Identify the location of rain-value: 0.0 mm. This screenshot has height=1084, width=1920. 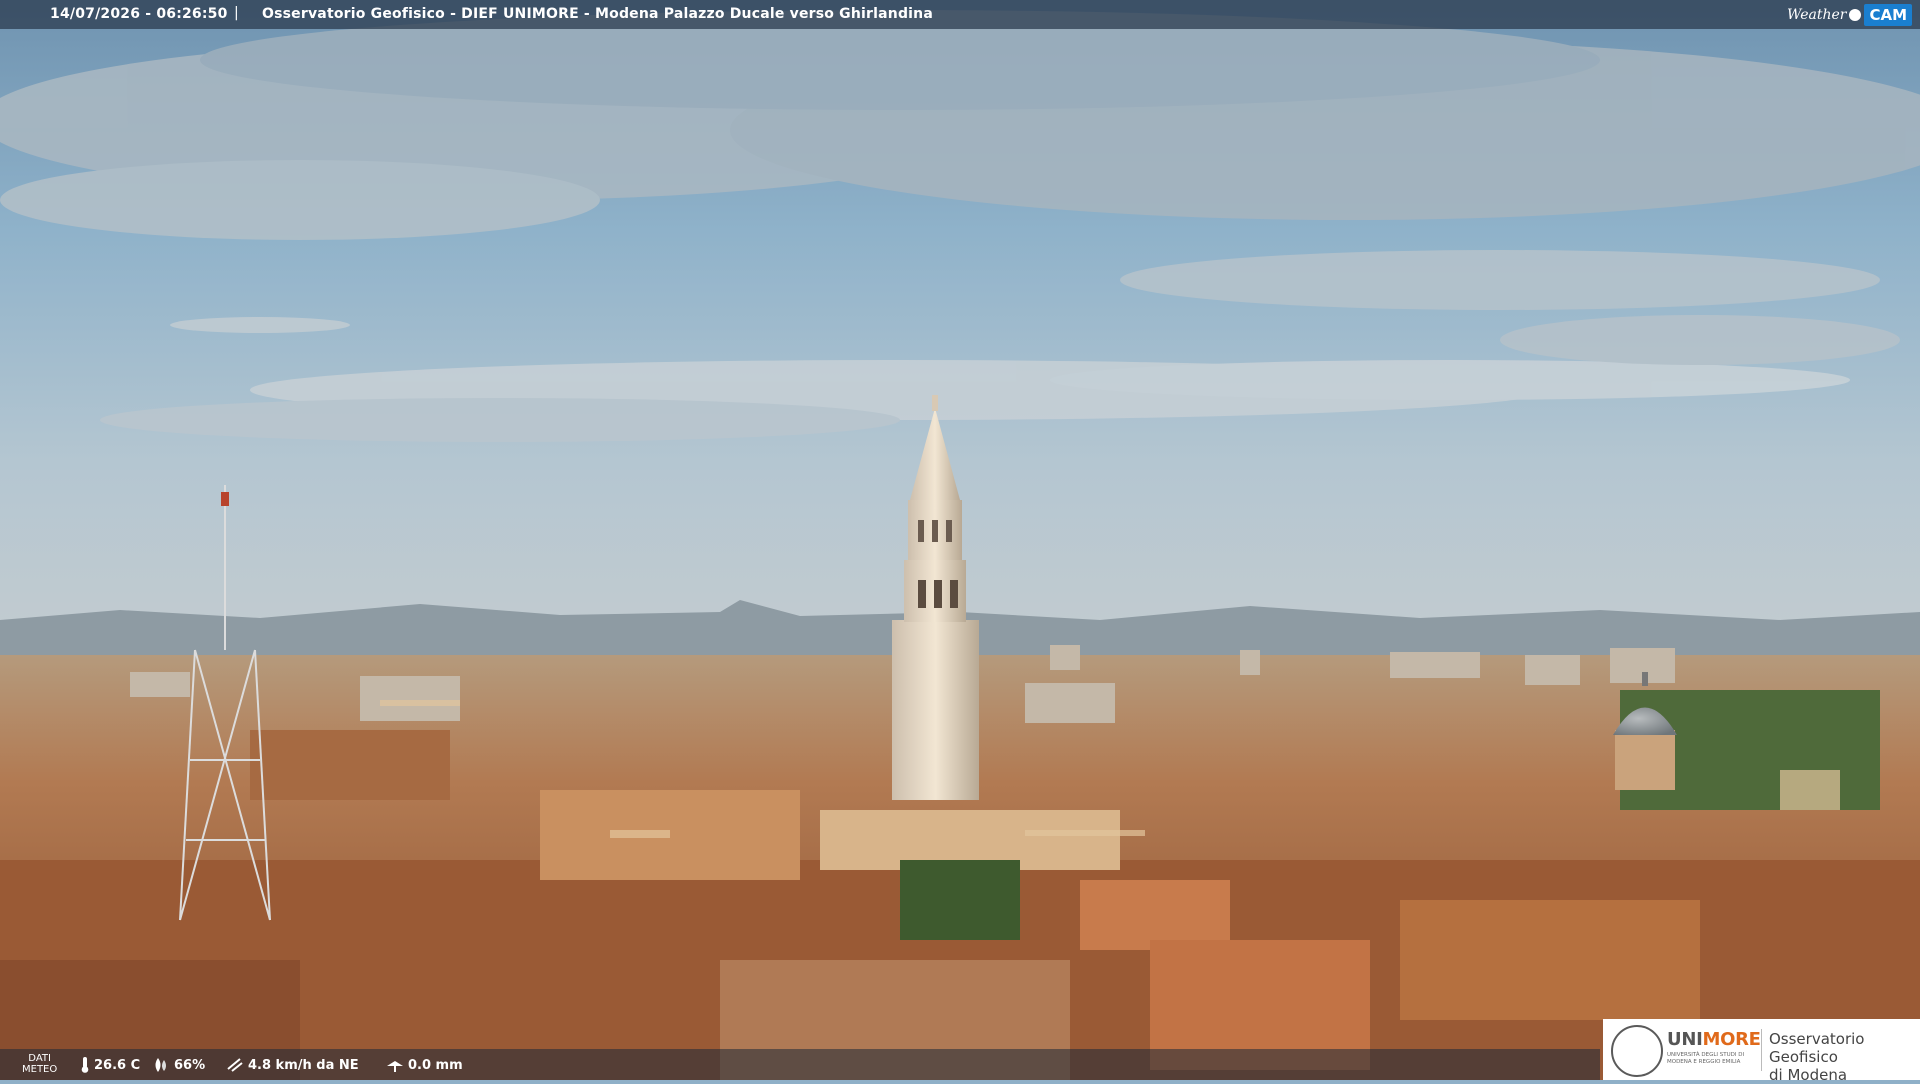
(435, 1065).